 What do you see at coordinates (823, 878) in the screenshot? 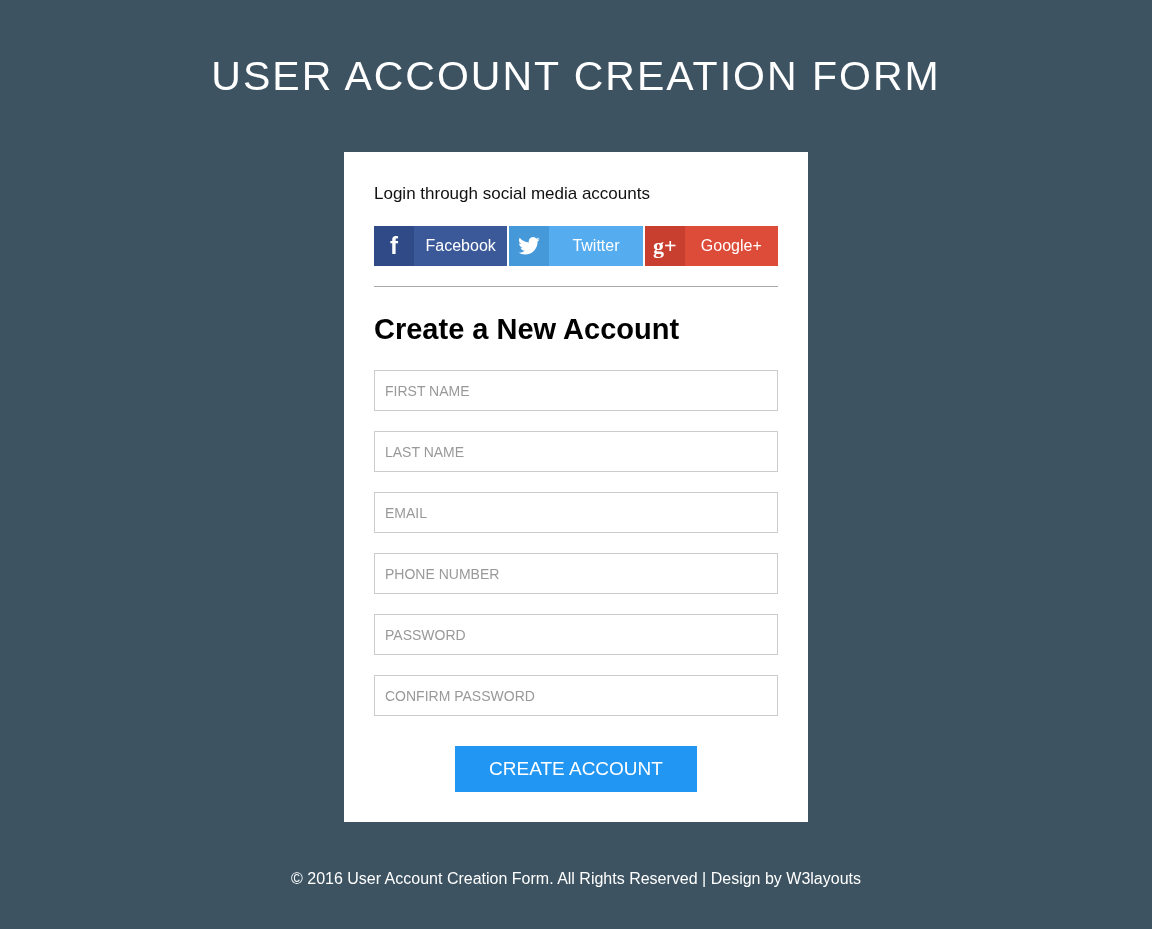
I see `footer-link: W3layouts` at bounding box center [823, 878].